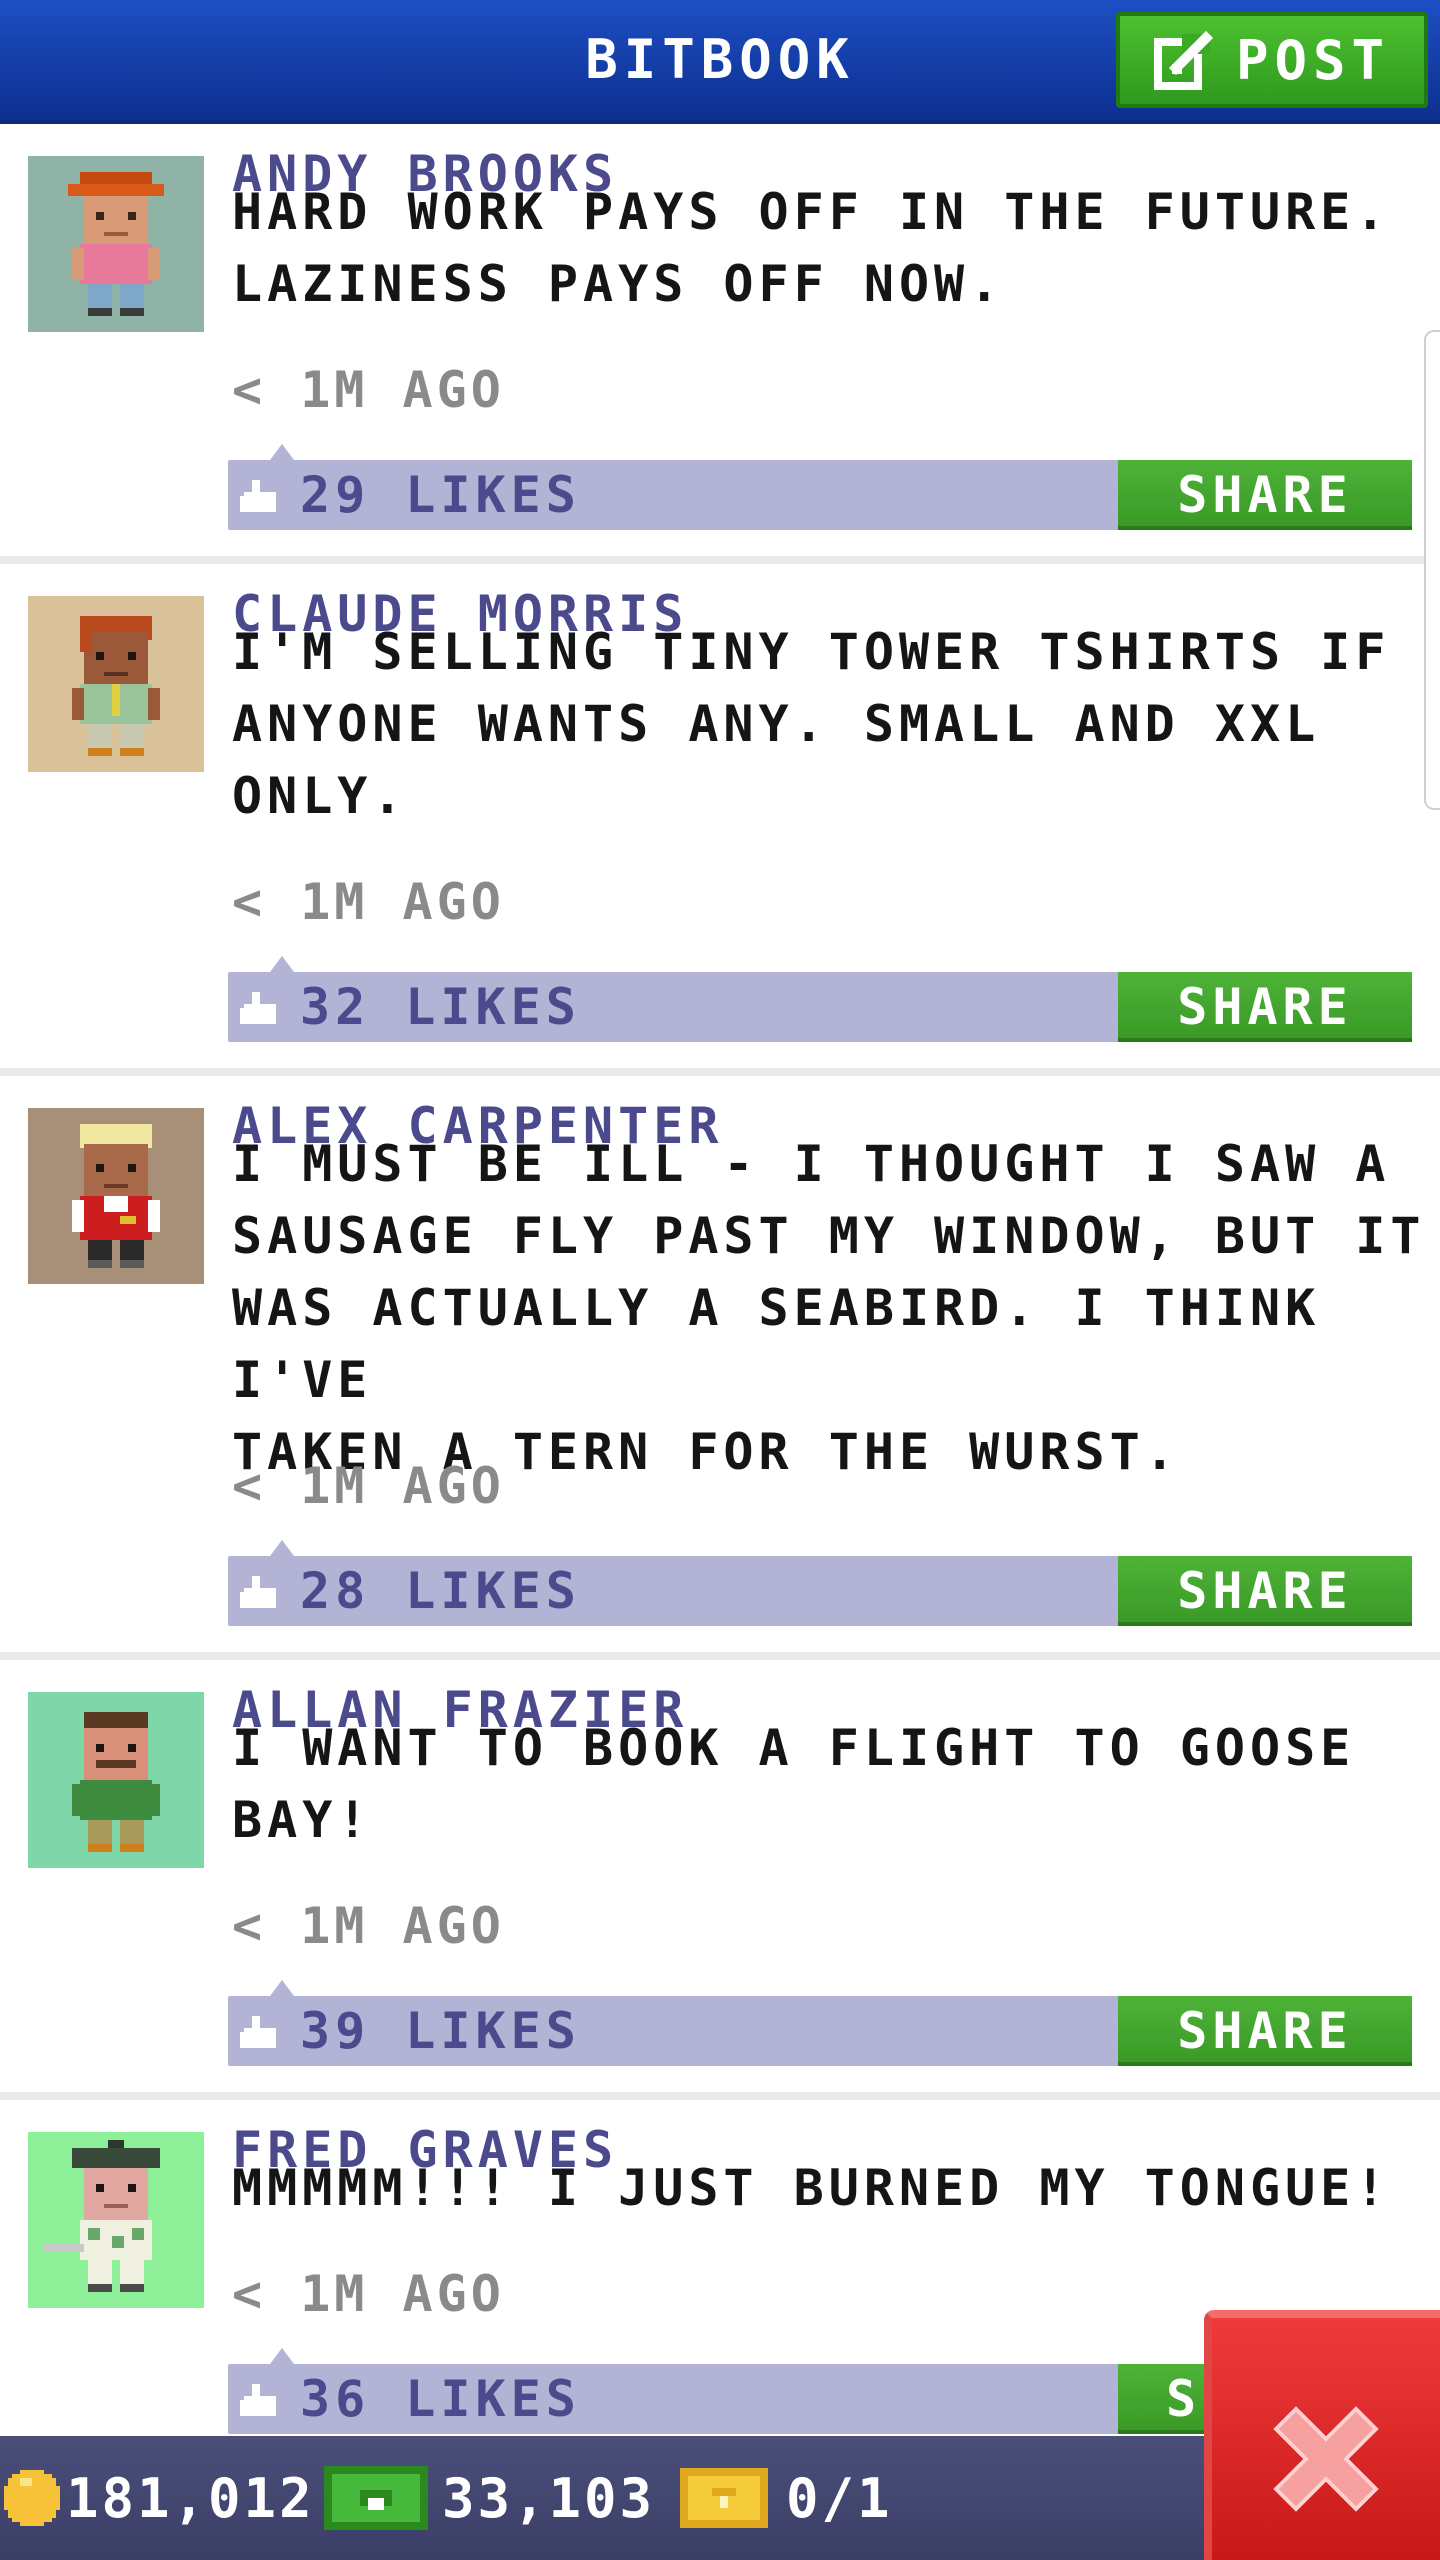 The width and height of the screenshot is (1440, 2560). Describe the element at coordinates (811, 2188) in the screenshot. I see `message-line: MMMMM!!! I JUST BURNED MY TONGUE!` at that location.